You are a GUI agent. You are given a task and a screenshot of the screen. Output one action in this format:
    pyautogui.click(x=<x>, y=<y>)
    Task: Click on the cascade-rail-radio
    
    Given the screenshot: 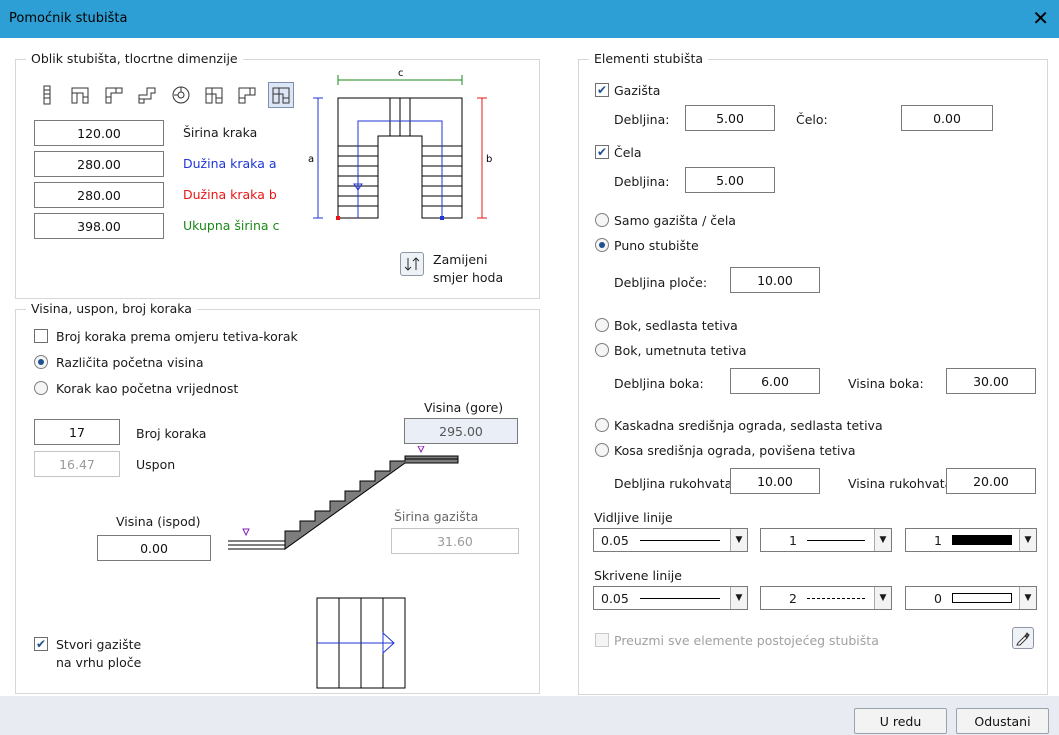 What is the action you would take?
    pyautogui.click(x=602, y=425)
    